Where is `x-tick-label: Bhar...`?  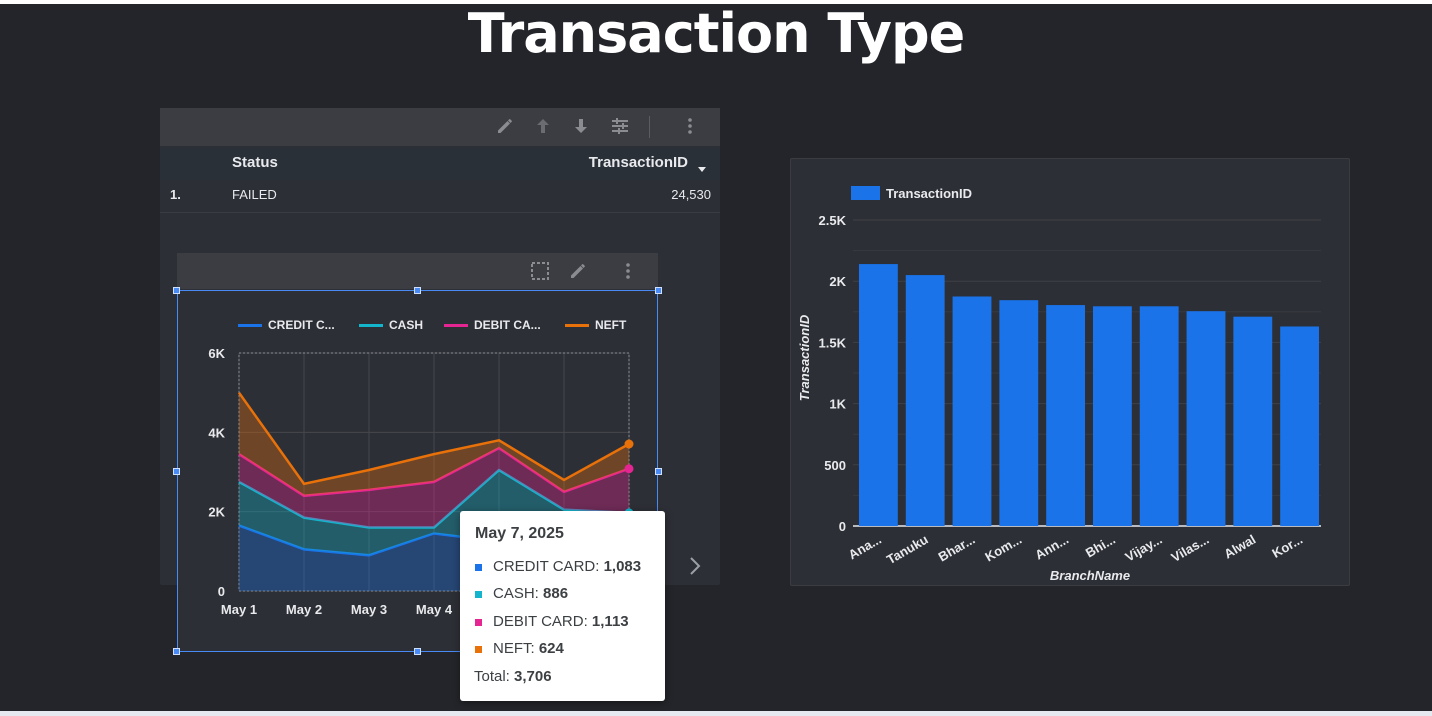 x-tick-label: Bhar... is located at coordinates (957, 548).